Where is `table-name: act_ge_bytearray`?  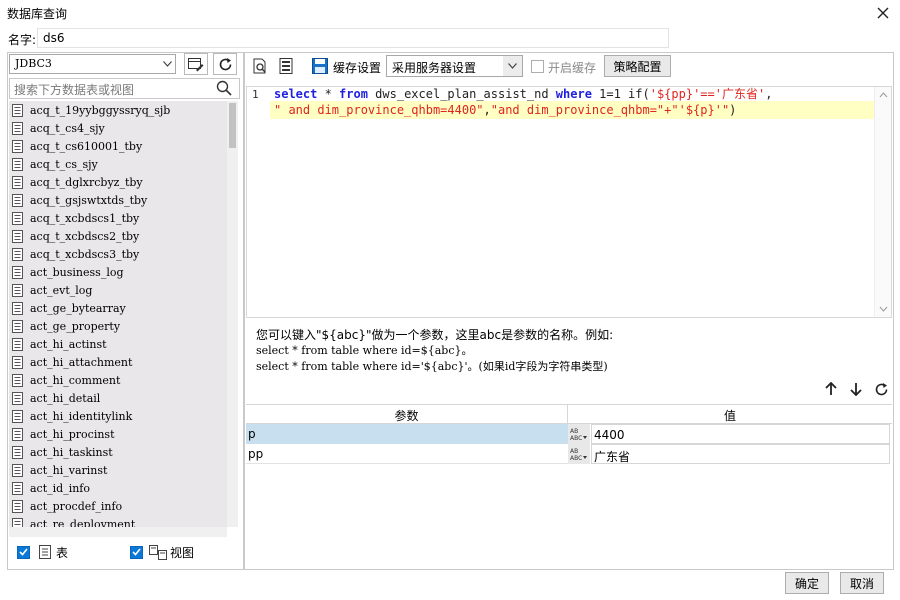 table-name: act_ge_bytearray is located at coordinates (78, 308).